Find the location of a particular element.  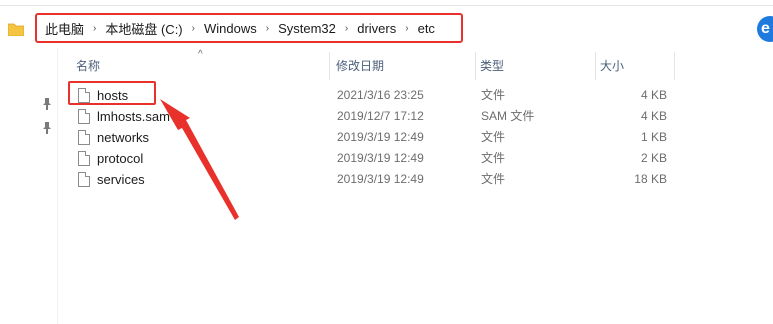

annotation-arrow is located at coordinates (199, 159).